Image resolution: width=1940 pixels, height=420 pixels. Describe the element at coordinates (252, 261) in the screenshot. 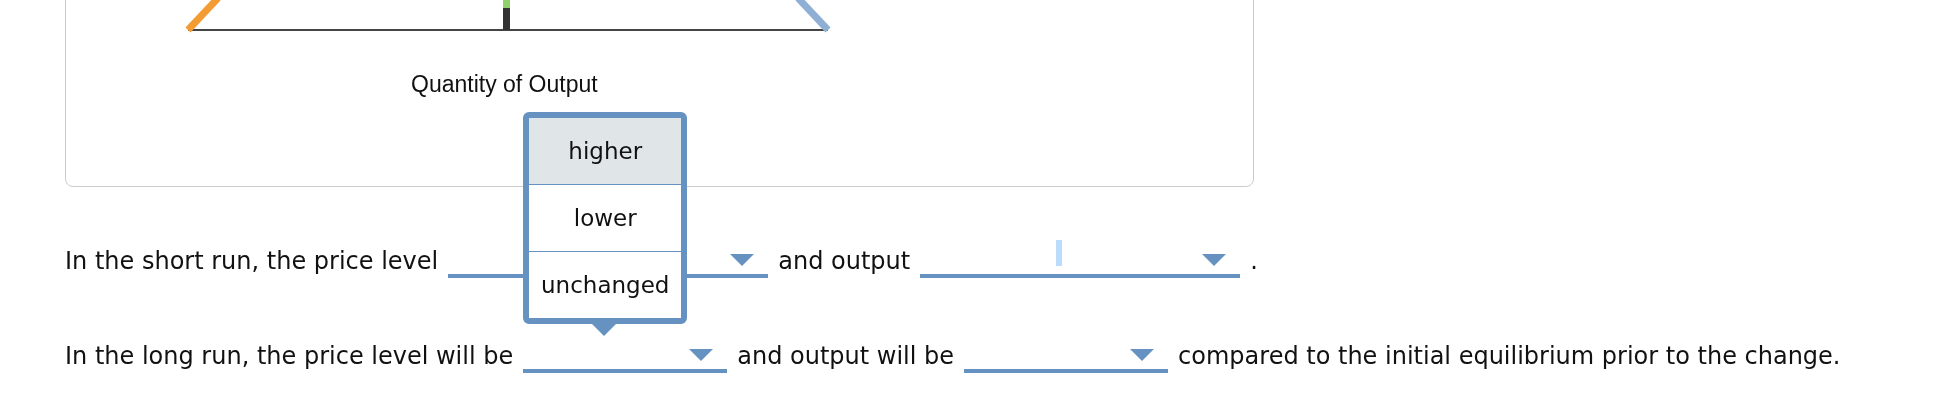

I see `question-text: In the short run, the price level` at that location.